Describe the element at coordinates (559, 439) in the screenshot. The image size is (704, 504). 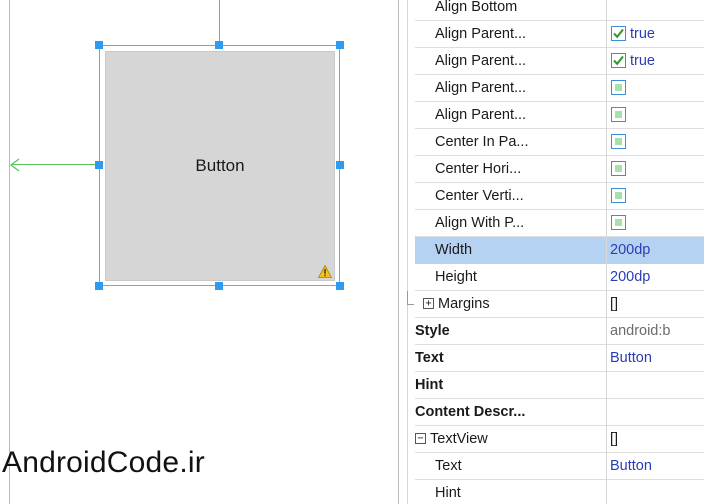
I see `property-row: − TextView []` at that location.